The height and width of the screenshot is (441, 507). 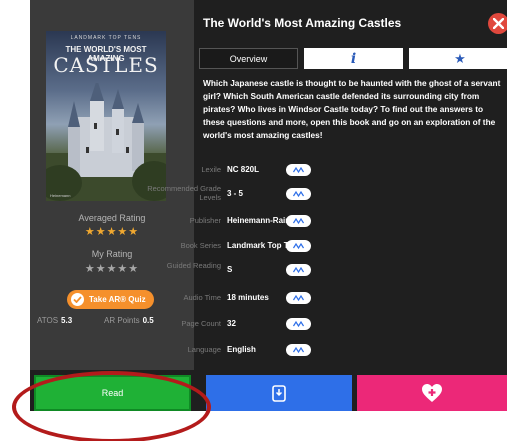 I want to click on close-button, so click(x=497, y=23).